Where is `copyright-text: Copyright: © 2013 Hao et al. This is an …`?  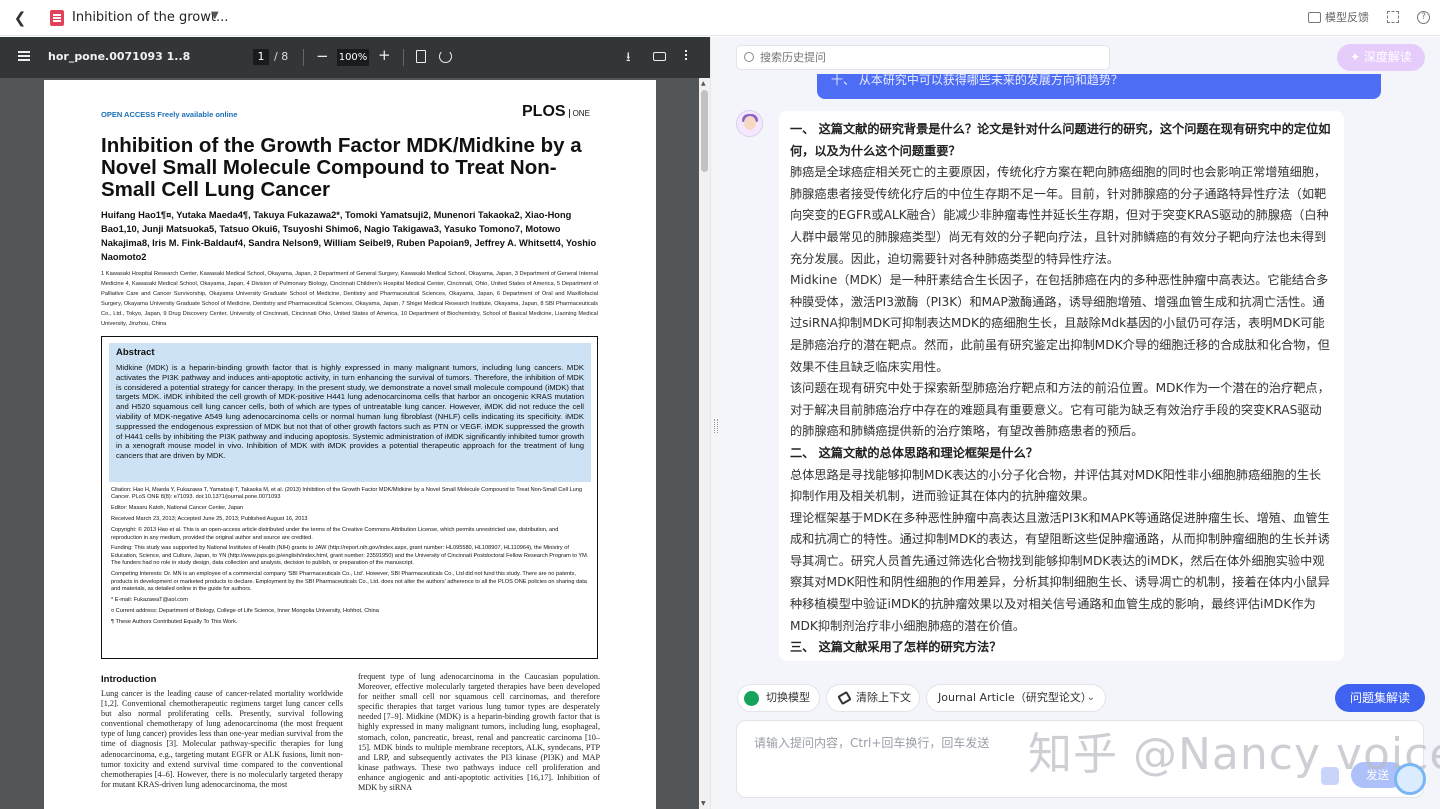 copyright-text: Copyright: © 2013 Hao et al. This is an … is located at coordinates (335, 534).